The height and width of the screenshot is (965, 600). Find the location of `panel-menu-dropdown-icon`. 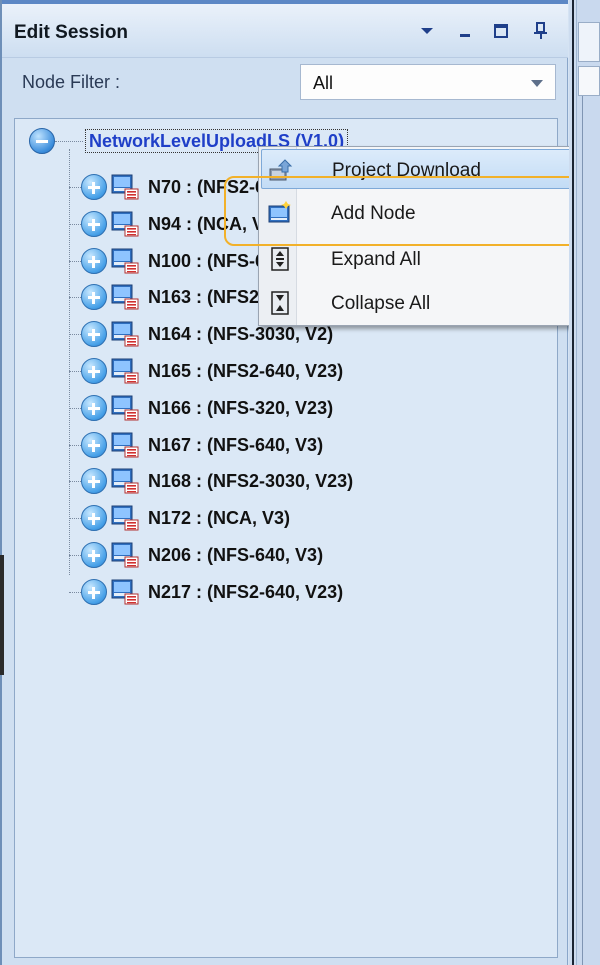

panel-menu-dropdown-icon is located at coordinates (427, 31).